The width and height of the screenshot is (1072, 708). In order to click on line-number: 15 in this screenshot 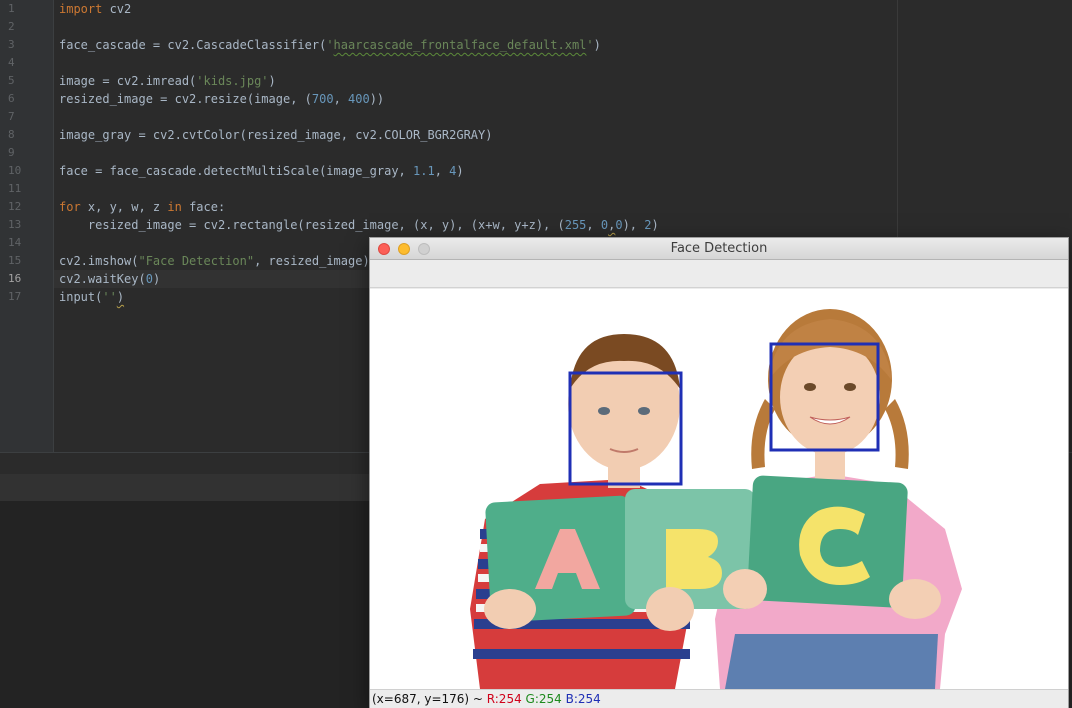, I will do `click(15, 260)`.